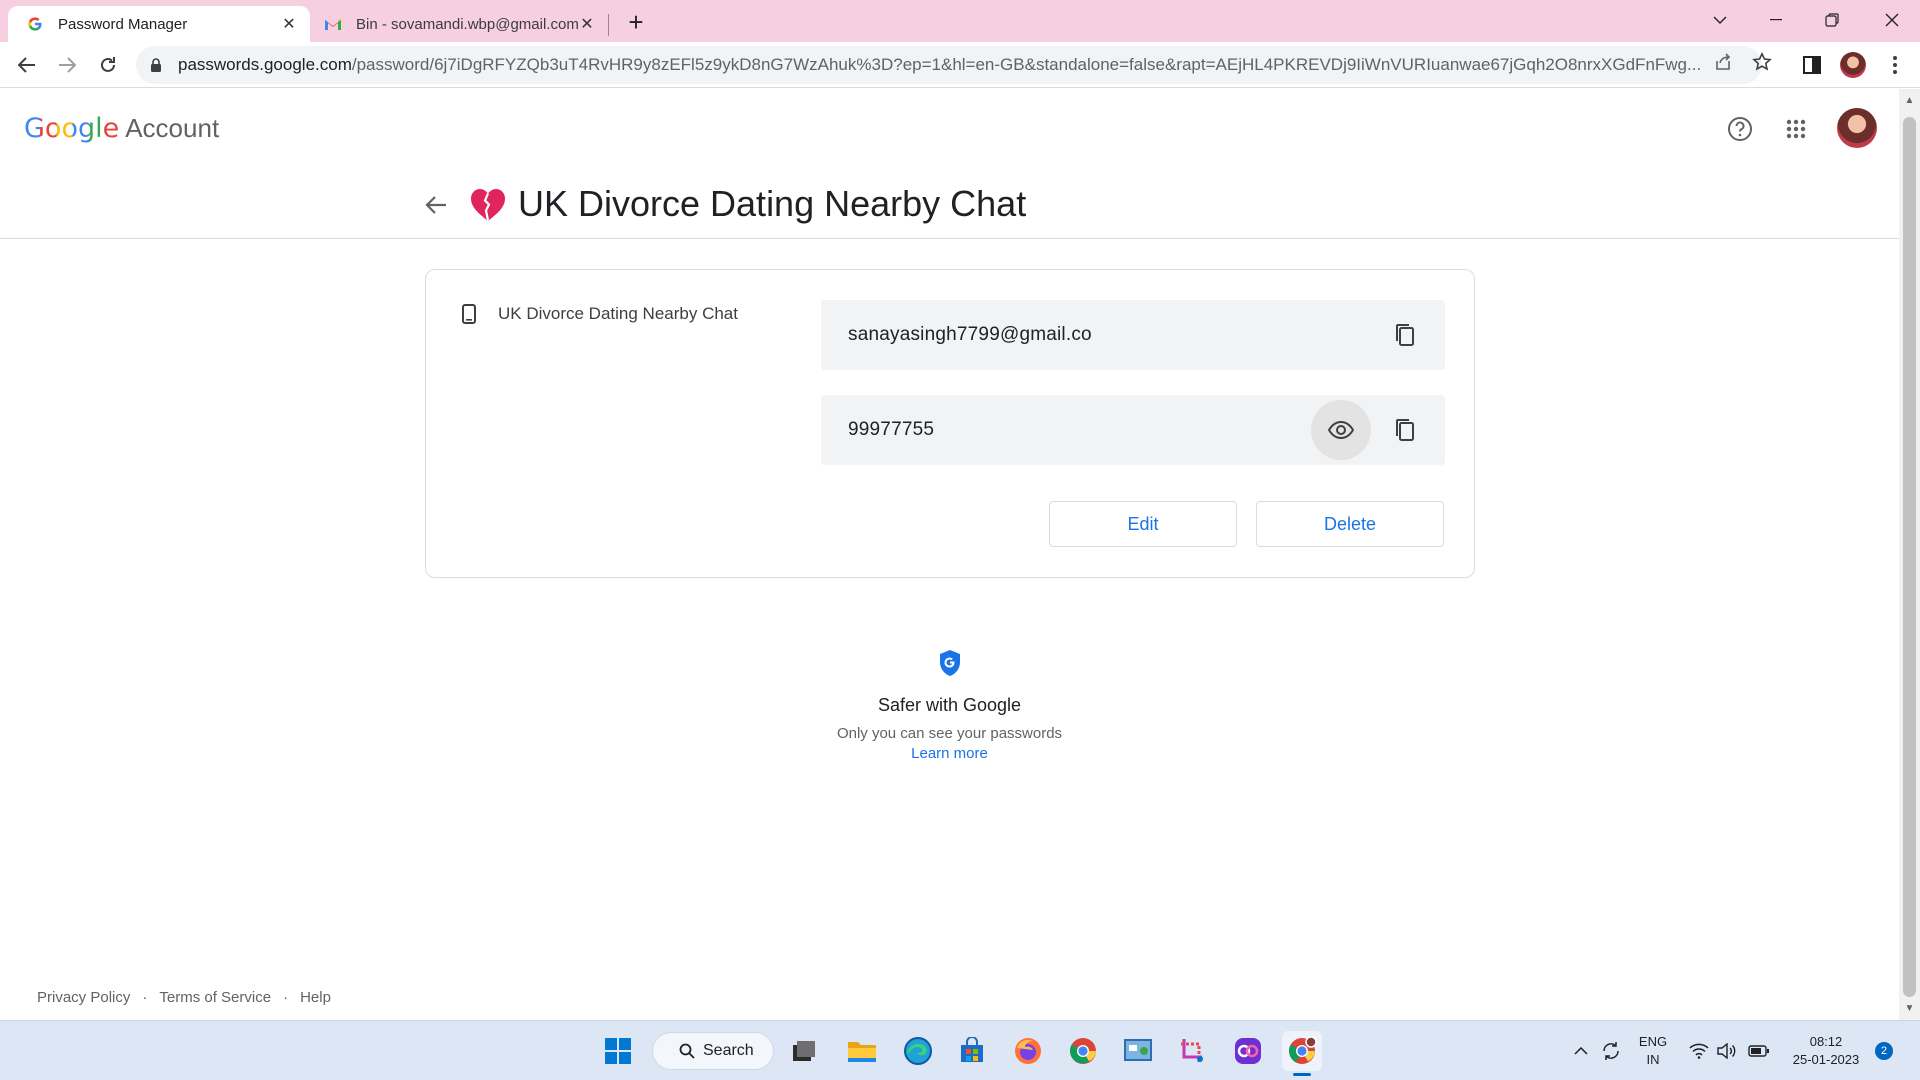 The image size is (1920, 1080). I want to click on minimize-button, so click(1776, 20).